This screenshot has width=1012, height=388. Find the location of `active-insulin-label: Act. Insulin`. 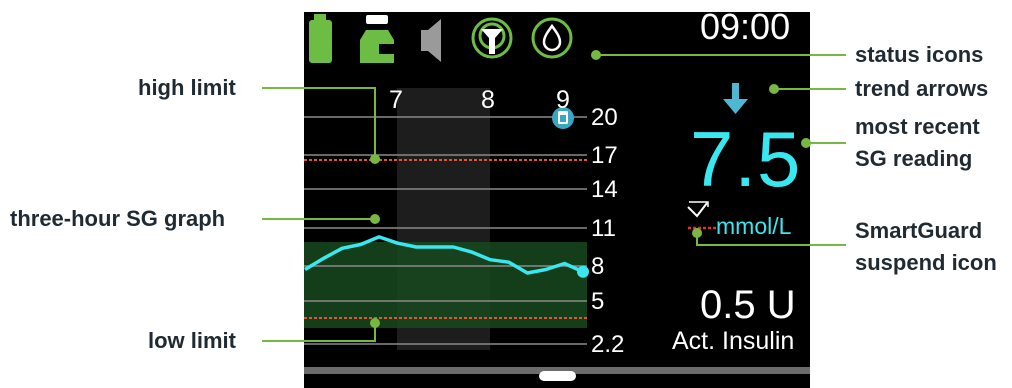

active-insulin-label: Act. Insulin is located at coordinates (733, 341).